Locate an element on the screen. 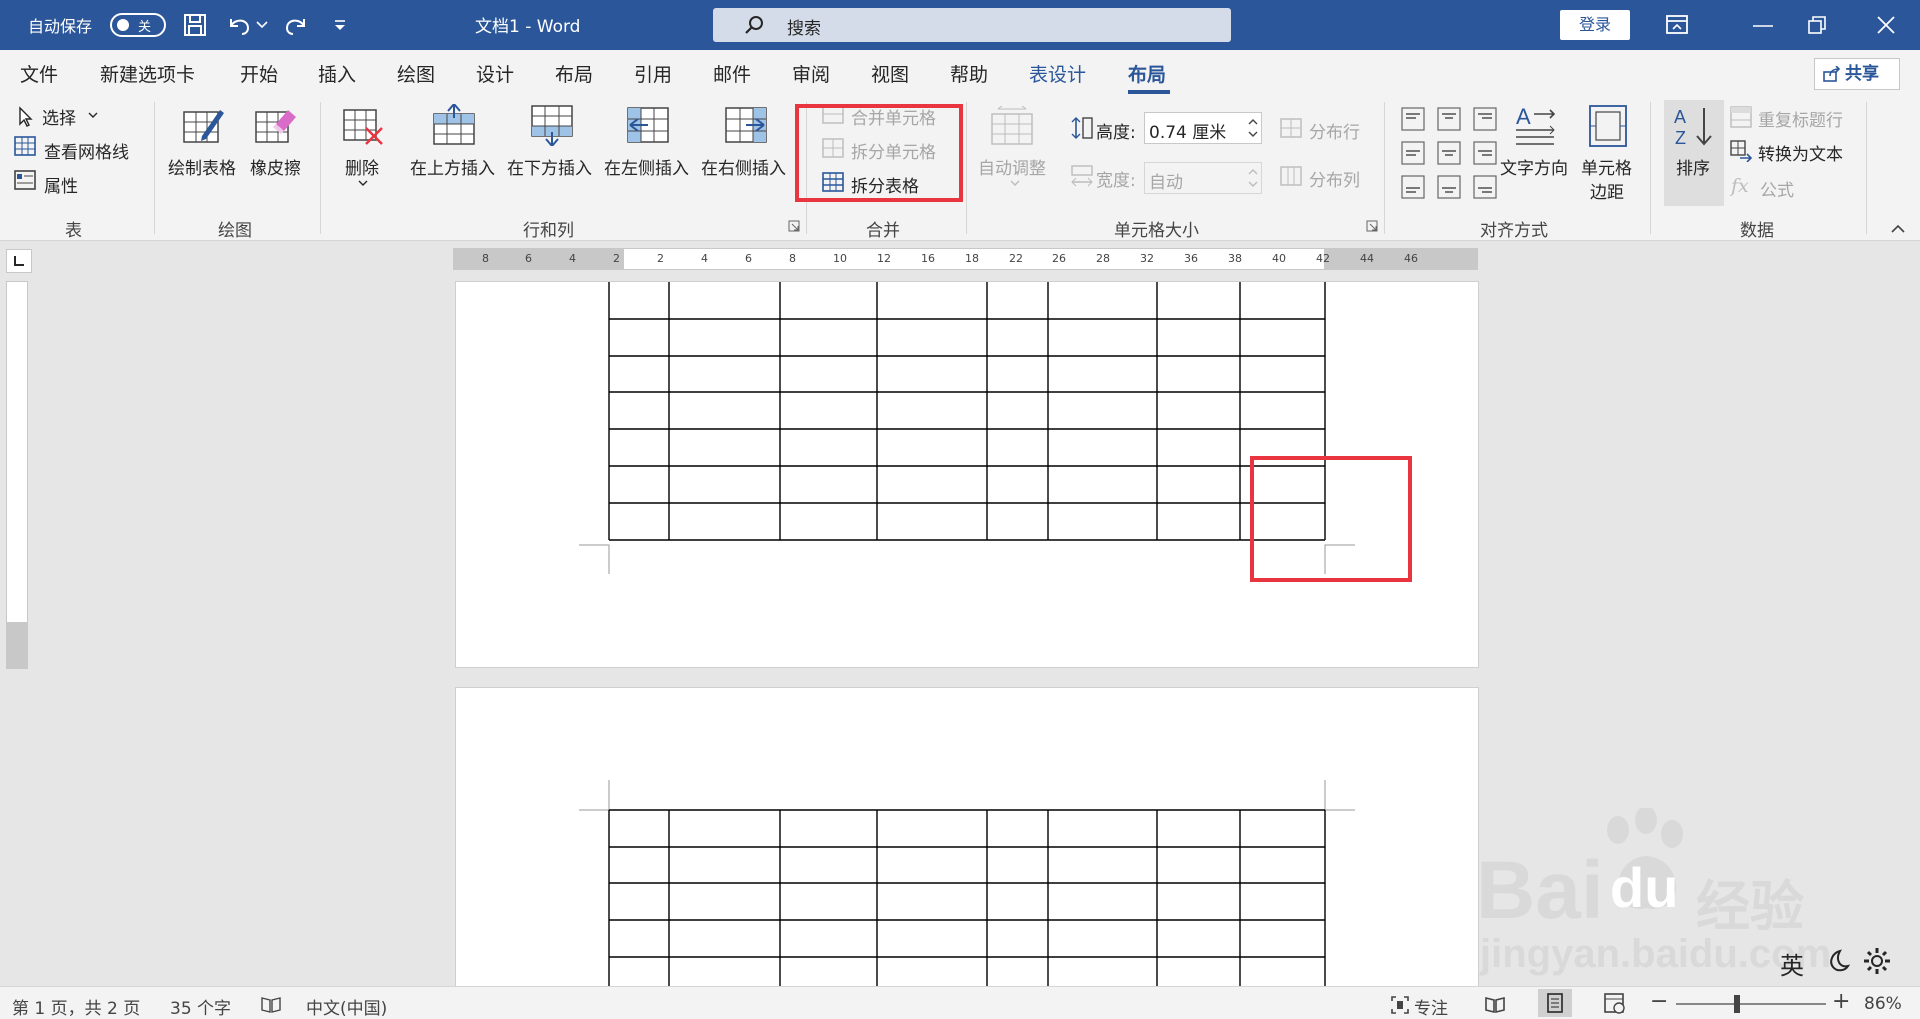  restore-icon is located at coordinates (1817, 25).